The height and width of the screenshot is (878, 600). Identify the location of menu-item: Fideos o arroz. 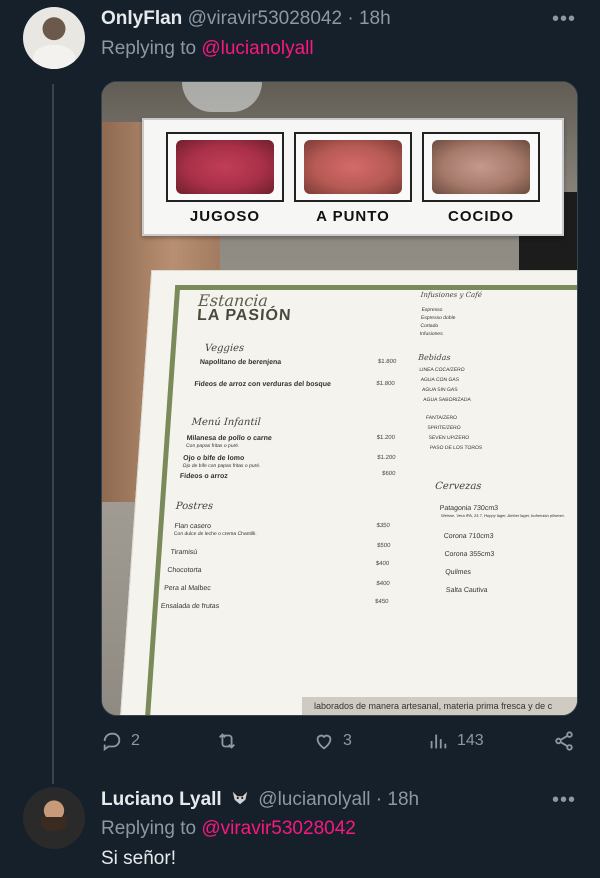
(203, 476).